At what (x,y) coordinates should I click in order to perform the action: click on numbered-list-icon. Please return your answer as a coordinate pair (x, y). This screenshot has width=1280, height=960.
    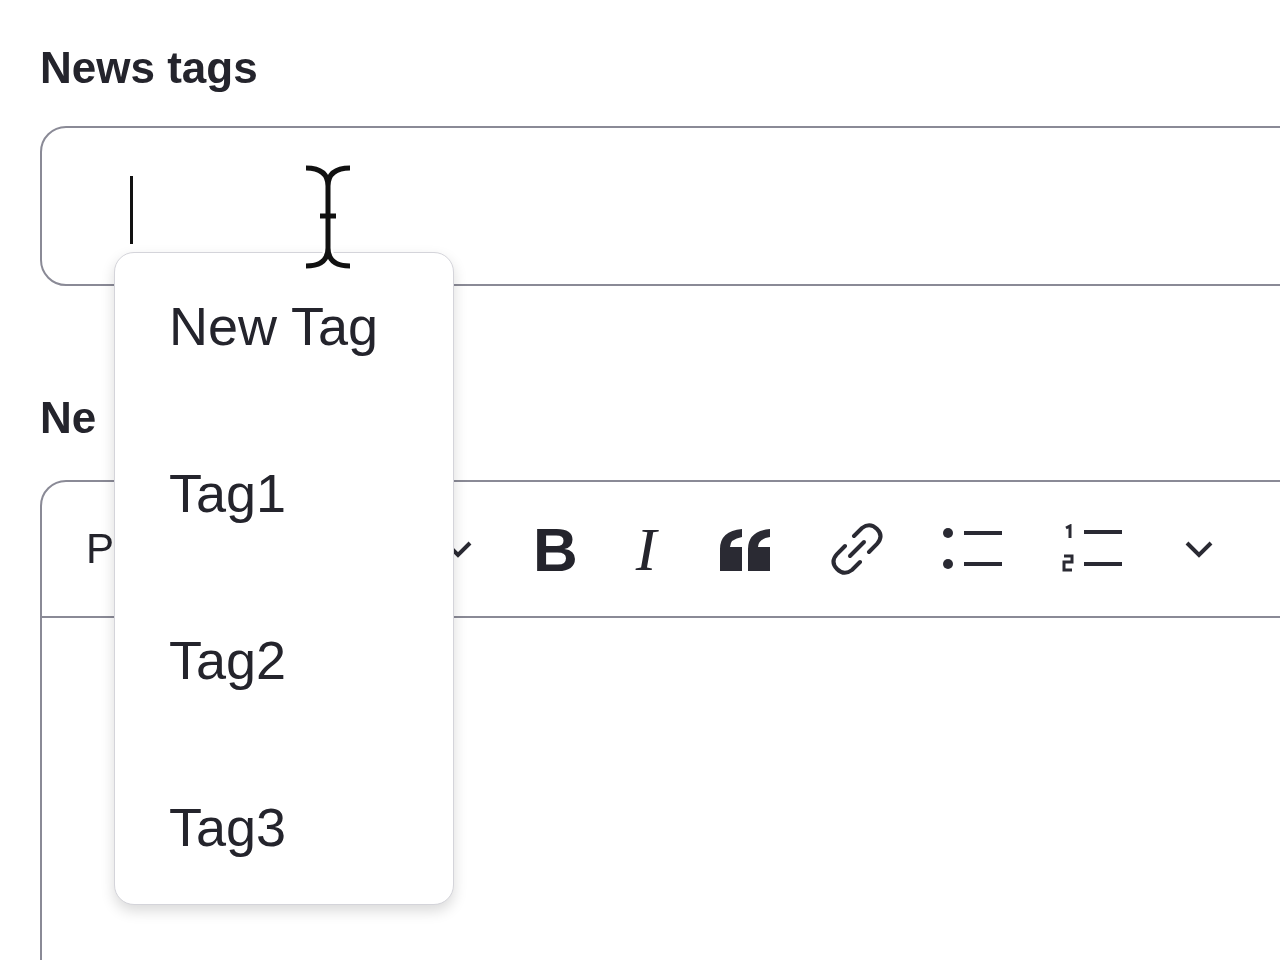
    Looking at the image, I should click on (1093, 549).